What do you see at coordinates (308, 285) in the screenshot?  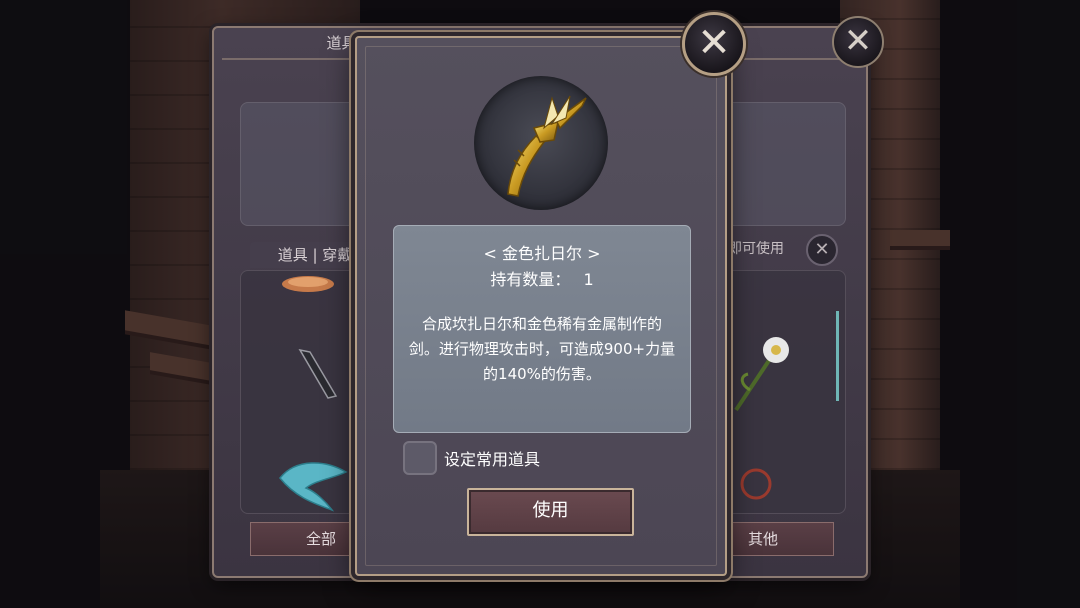 I see `item-sprite-icon` at bounding box center [308, 285].